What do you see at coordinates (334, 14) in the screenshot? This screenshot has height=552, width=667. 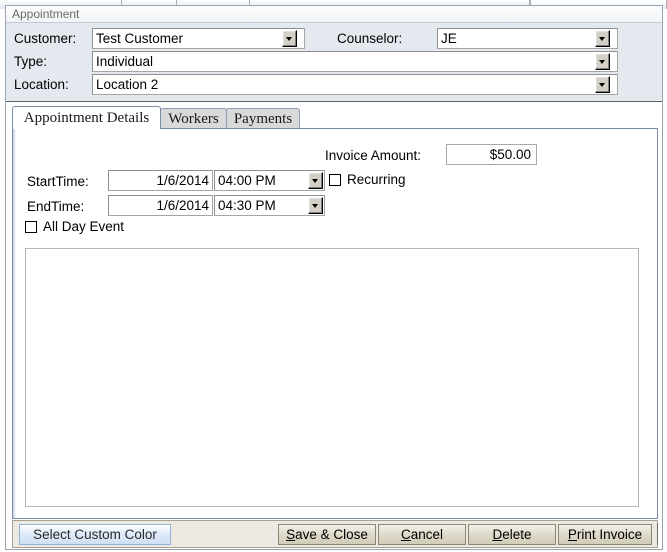 I see `form-caption-bar: Appointment` at bounding box center [334, 14].